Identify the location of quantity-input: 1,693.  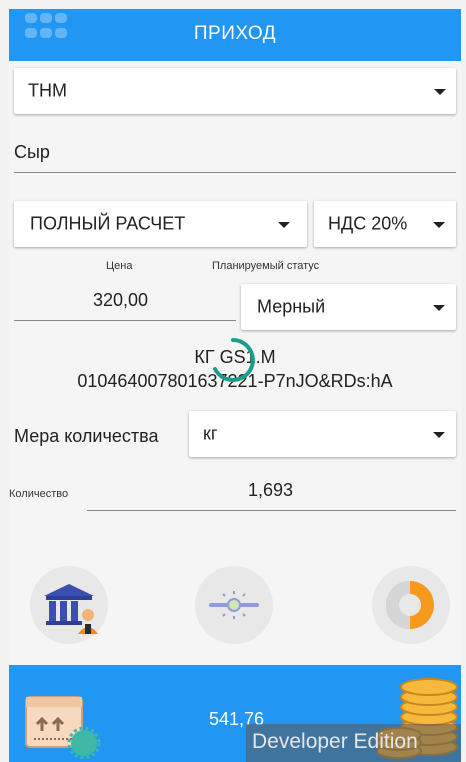
(270, 490).